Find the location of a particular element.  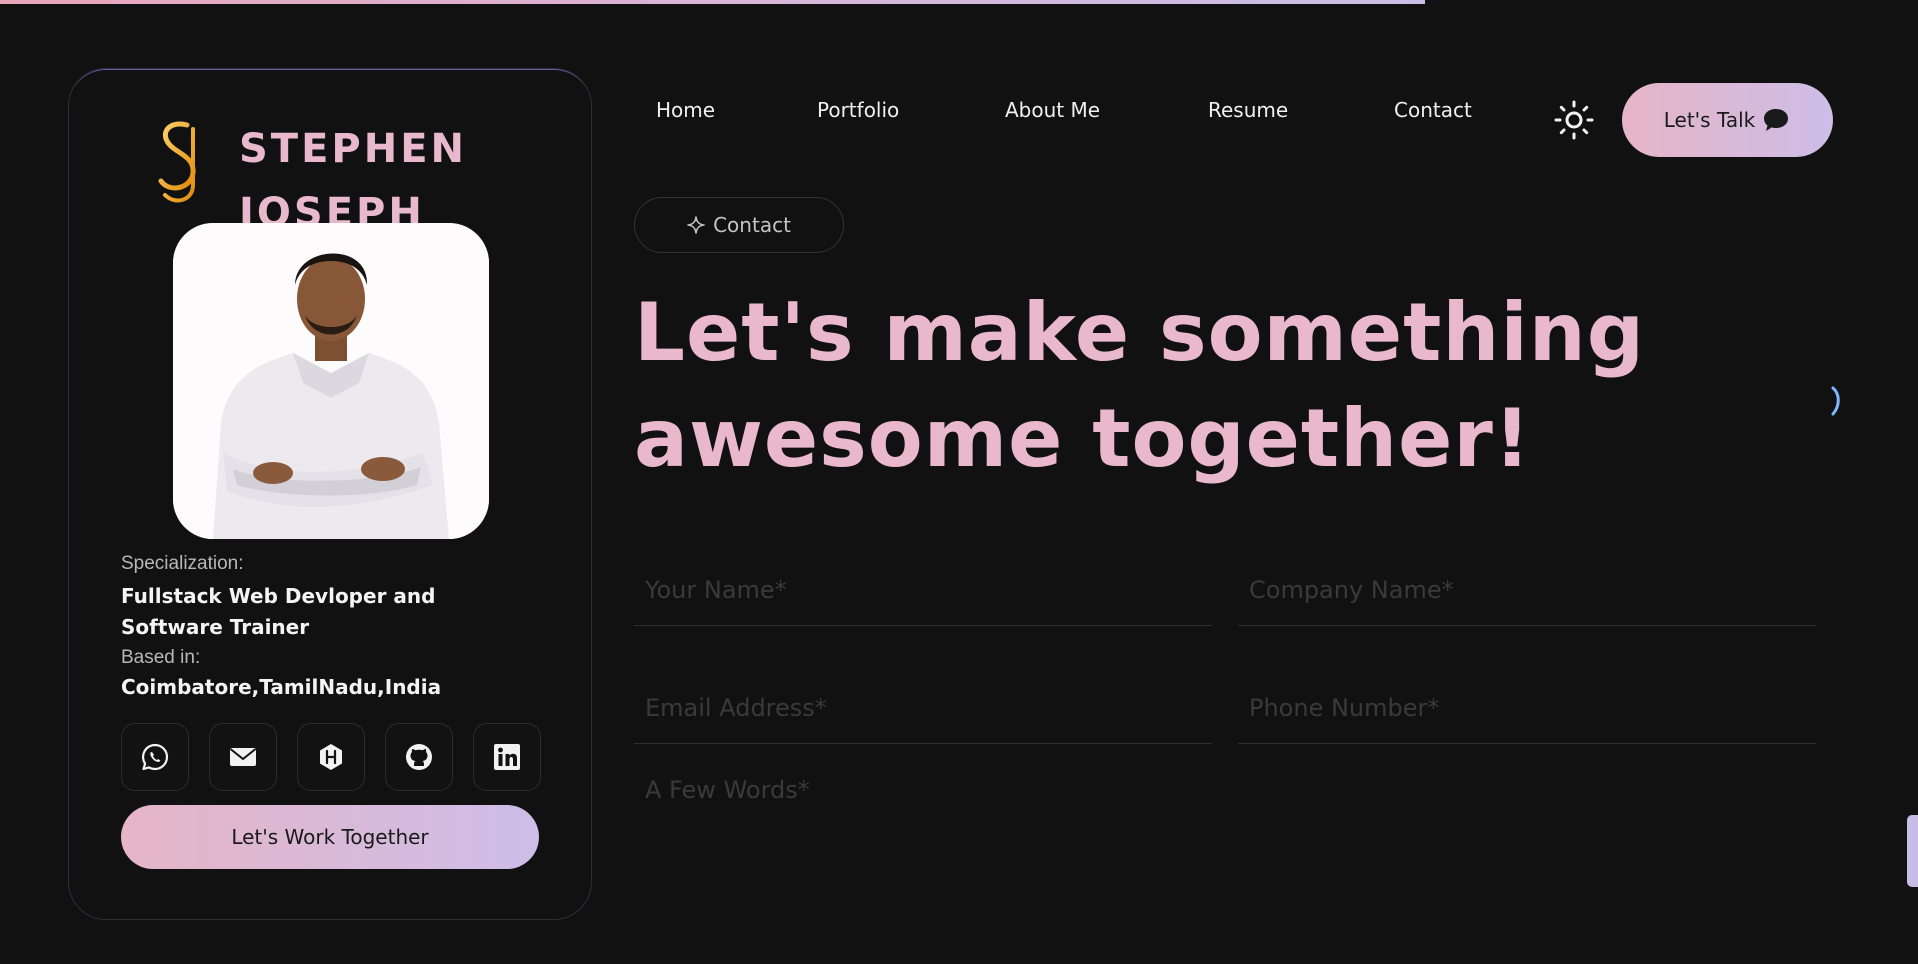

name-input is located at coordinates (923, 589).